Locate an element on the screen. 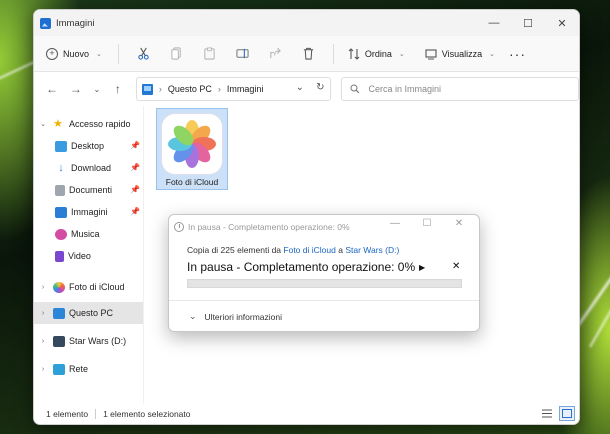 The height and width of the screenshot is (434, 610). refresh-icon: ↻ is located at coordinates (320, 87).